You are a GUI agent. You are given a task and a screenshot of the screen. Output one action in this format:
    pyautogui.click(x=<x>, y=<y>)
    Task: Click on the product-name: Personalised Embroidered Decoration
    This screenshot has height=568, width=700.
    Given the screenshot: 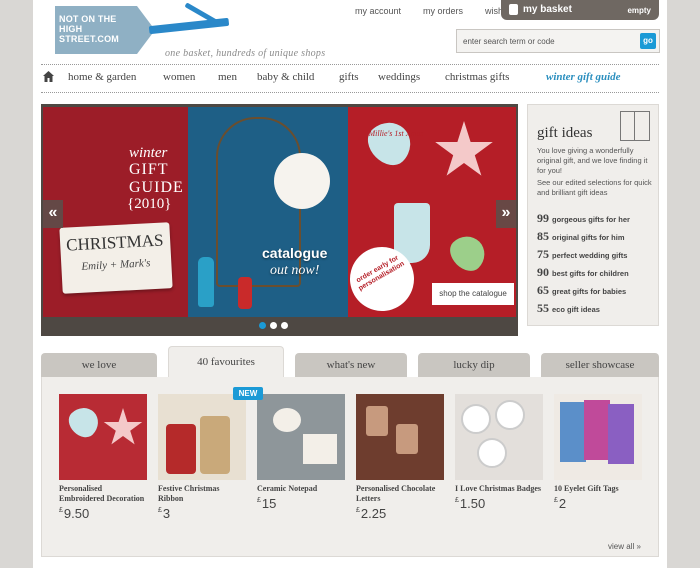 What is the action you would take?
    pyautogui.click(x=103, y=494)
    